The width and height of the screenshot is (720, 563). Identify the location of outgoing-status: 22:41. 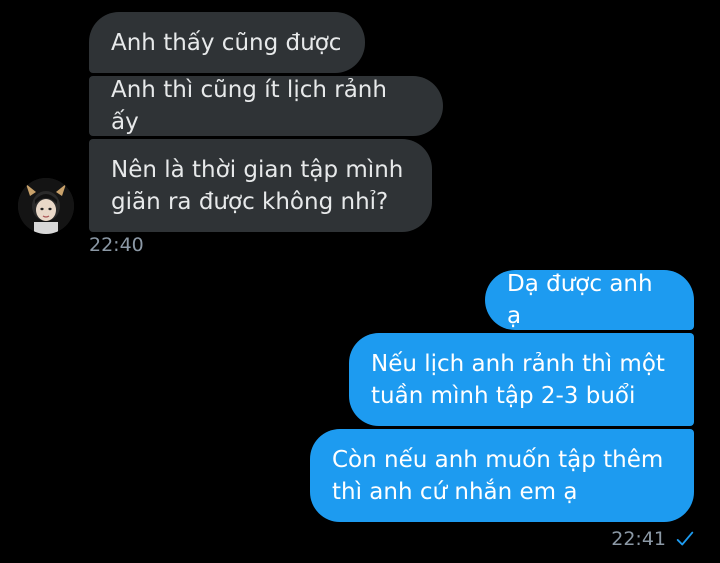
(653, 539).